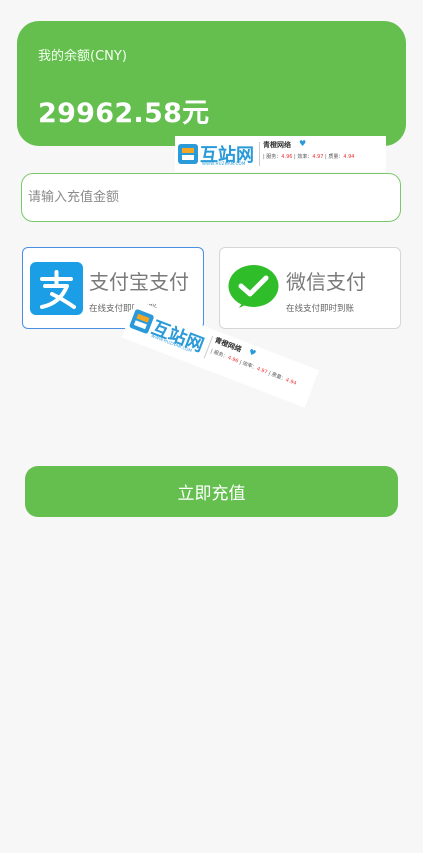 This screenshot has height=853, width=423. What do you see at coordinates (139, 282) in the screenshot?
I see `payment-name-alipay: 支付宝支付` at bounding box center [139, 282].